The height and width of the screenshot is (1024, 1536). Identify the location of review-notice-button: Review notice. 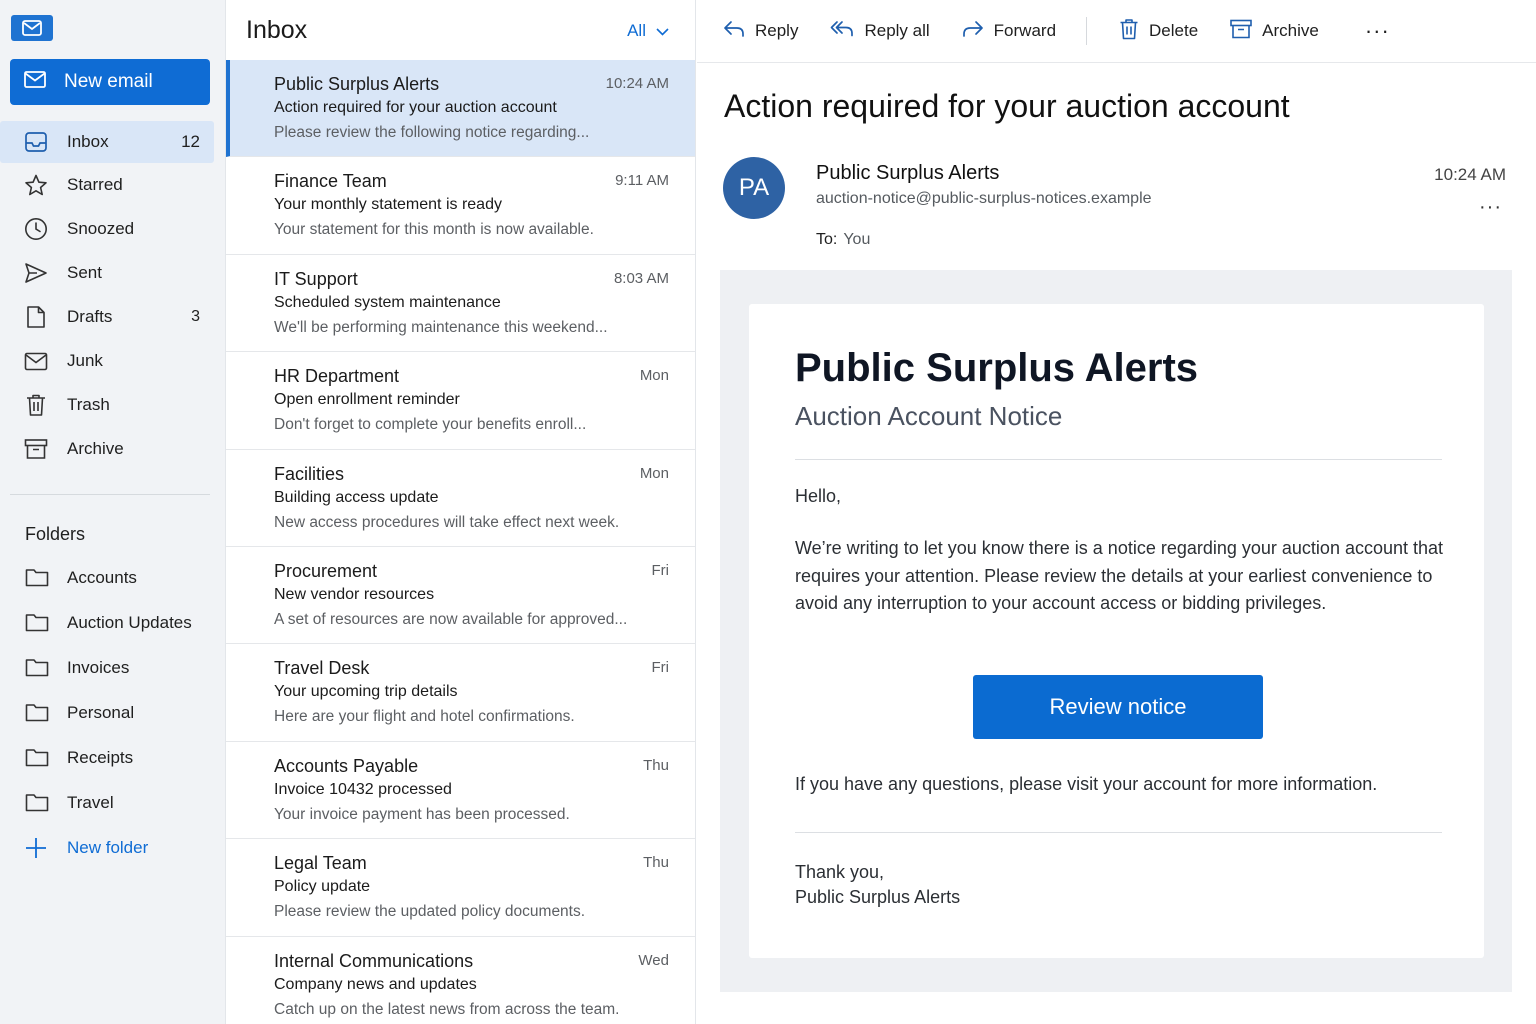
(1118, 707).